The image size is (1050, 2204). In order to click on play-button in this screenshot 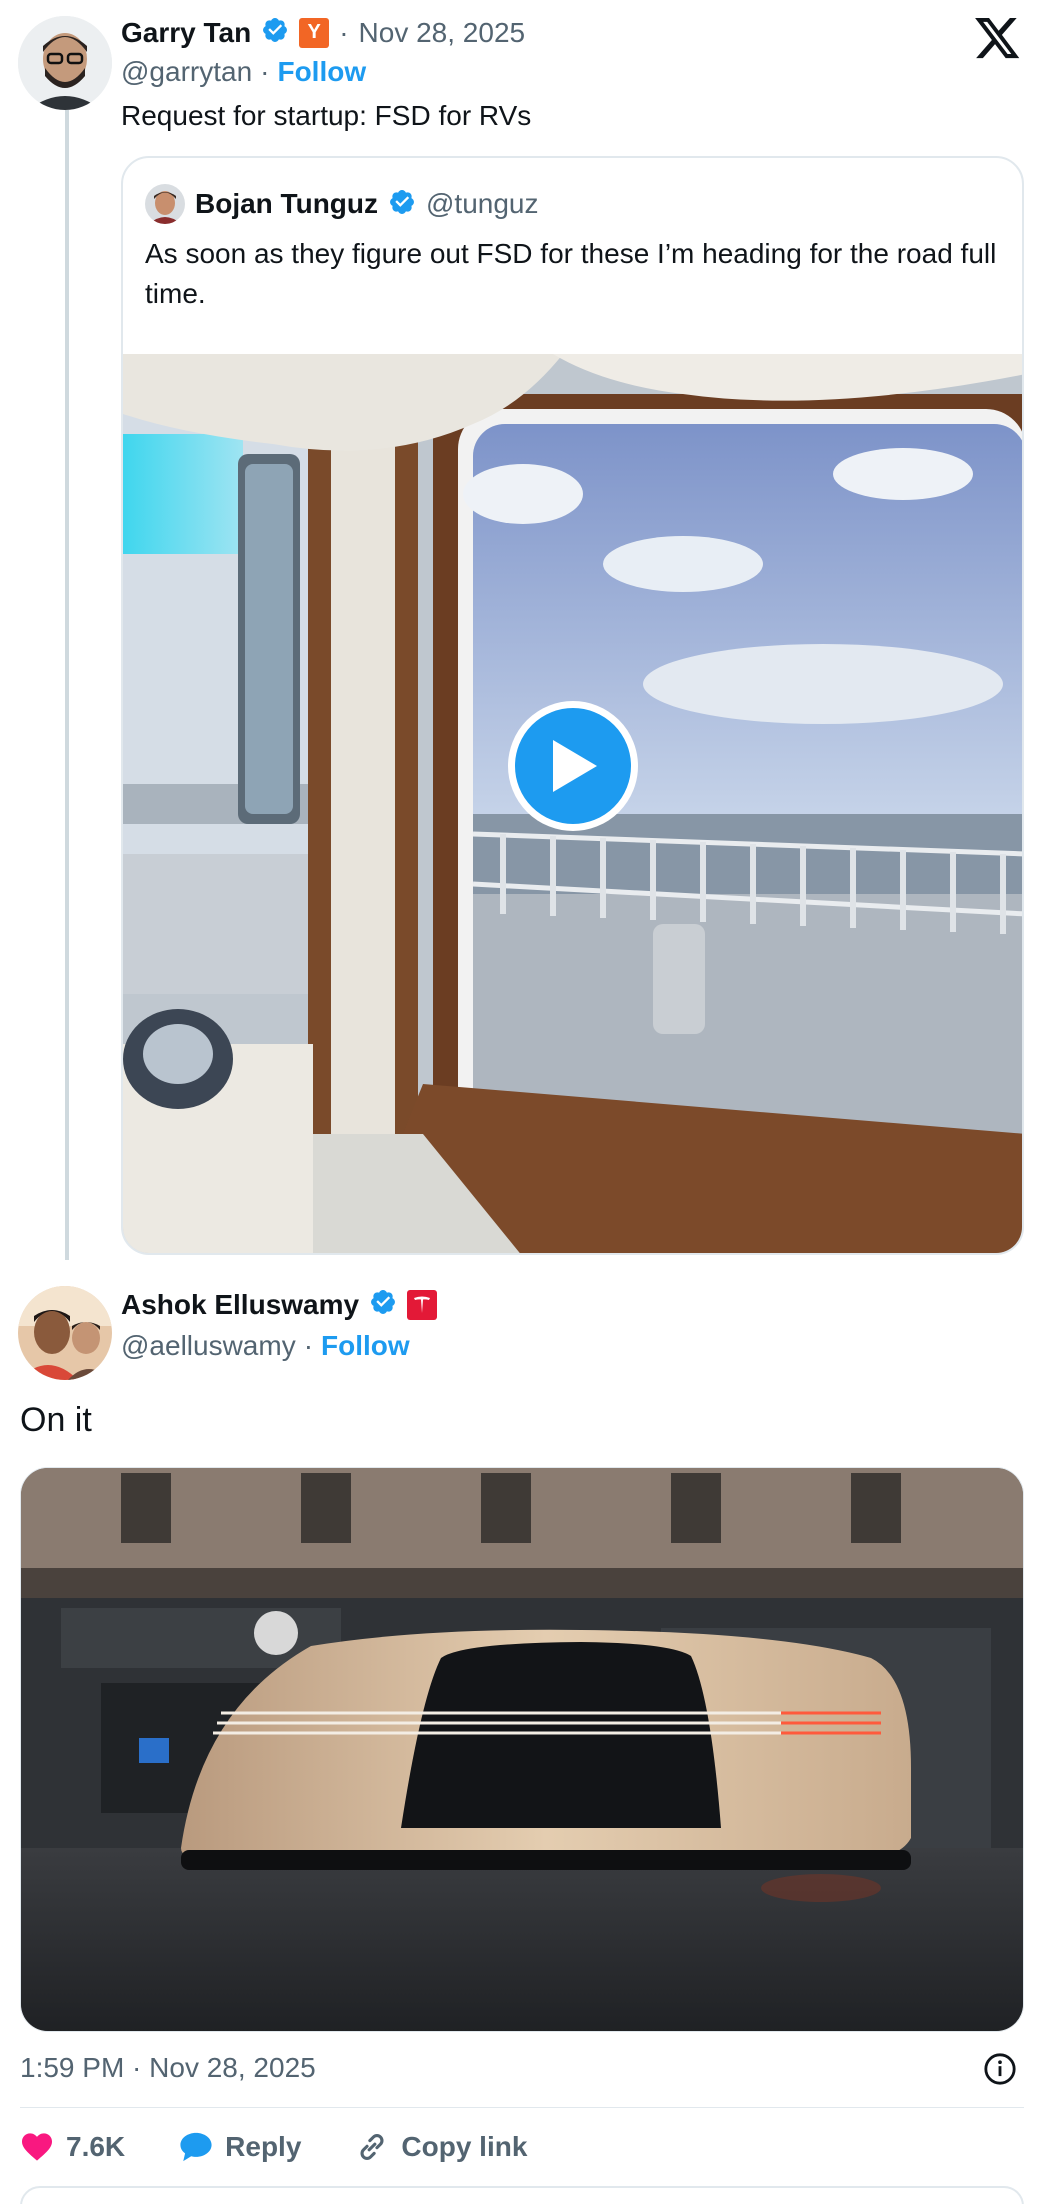, I will do `click(573, 766)`.